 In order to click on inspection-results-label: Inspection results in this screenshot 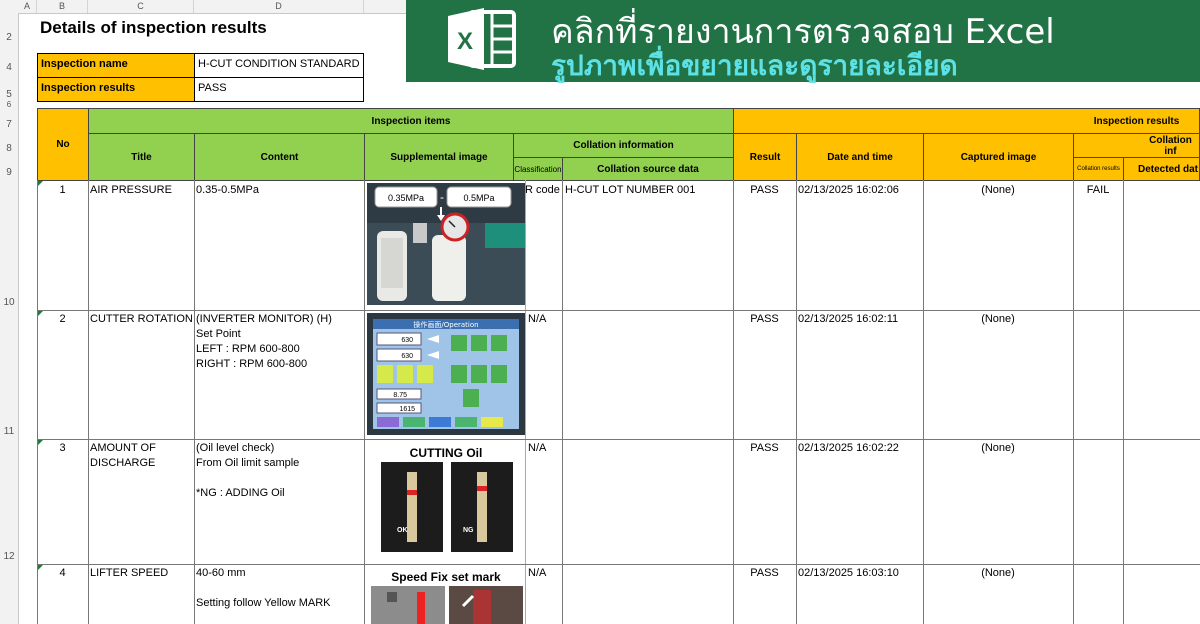, I will do `click(116, 89)`.